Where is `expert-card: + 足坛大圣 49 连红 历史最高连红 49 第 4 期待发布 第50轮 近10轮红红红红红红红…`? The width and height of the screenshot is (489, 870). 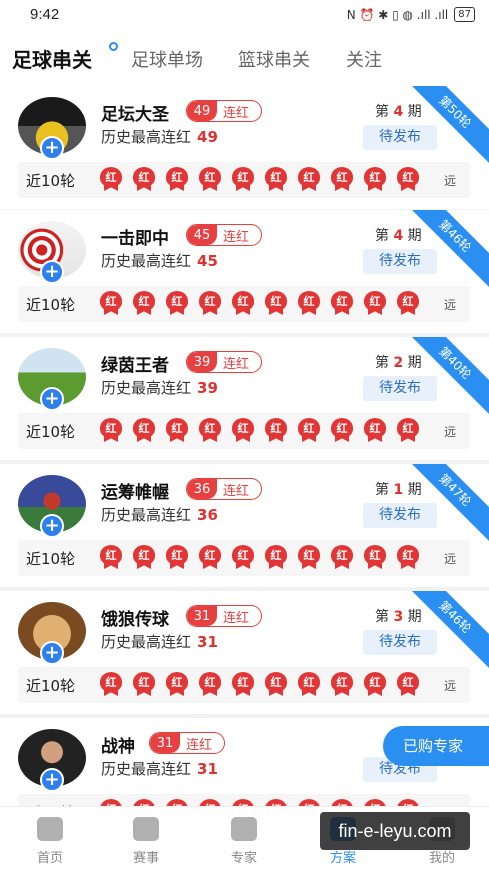
expert-card: + 足坛大圣 49 连红 历史最高连红 49 第 4 期待发布 第50轮 近10轮红红红红红红红… is located at coordinates (244, 147).